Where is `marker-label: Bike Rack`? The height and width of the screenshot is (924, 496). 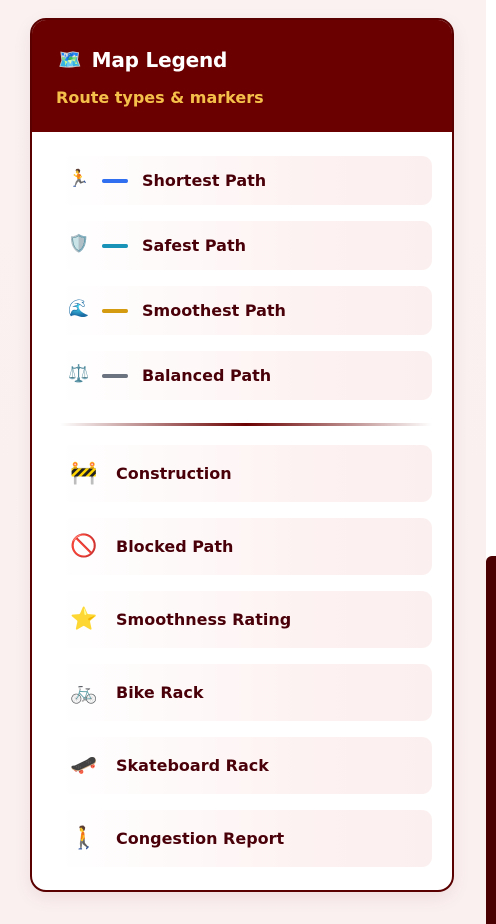
marker-label: Bike Rack is located at coordinates (160, 692).